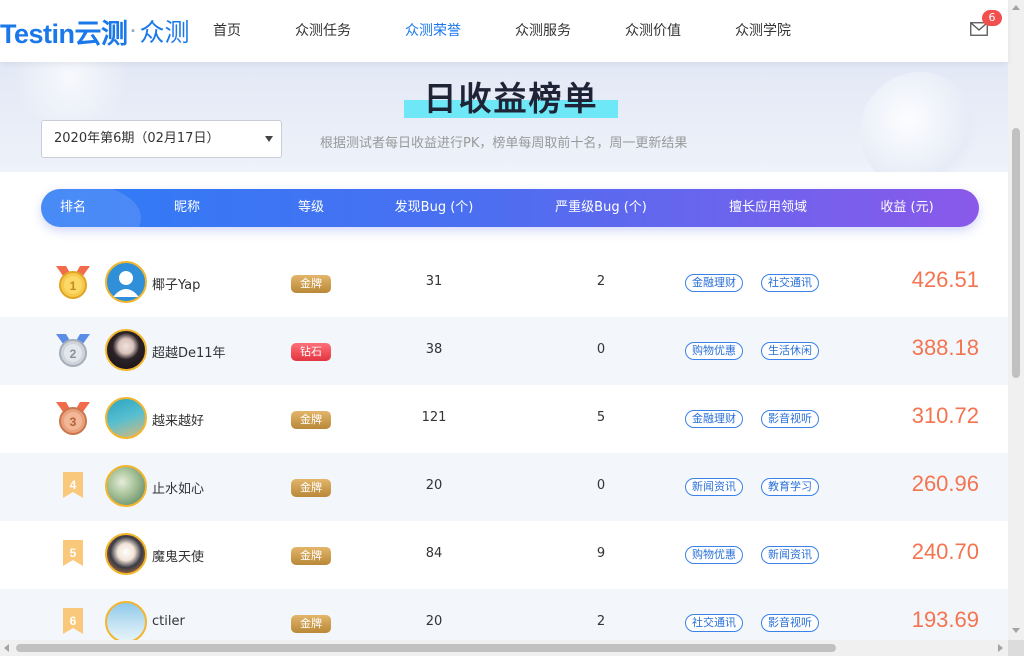  I want to click on logo-brand: Testin云测, so click(64, 33).